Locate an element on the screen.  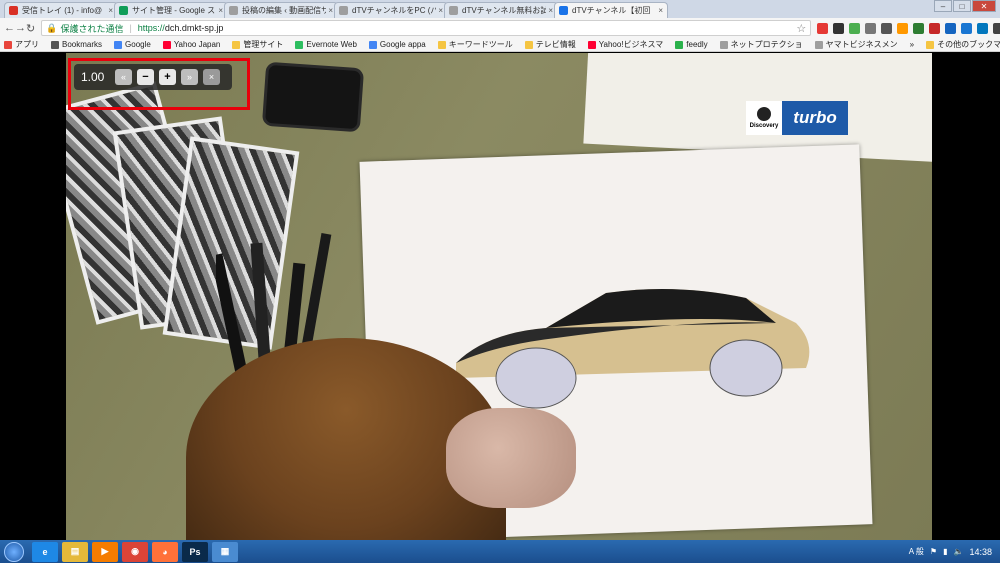
tab-label: dTVチャンネルをPC (パ is located at coordinates (394, 10).